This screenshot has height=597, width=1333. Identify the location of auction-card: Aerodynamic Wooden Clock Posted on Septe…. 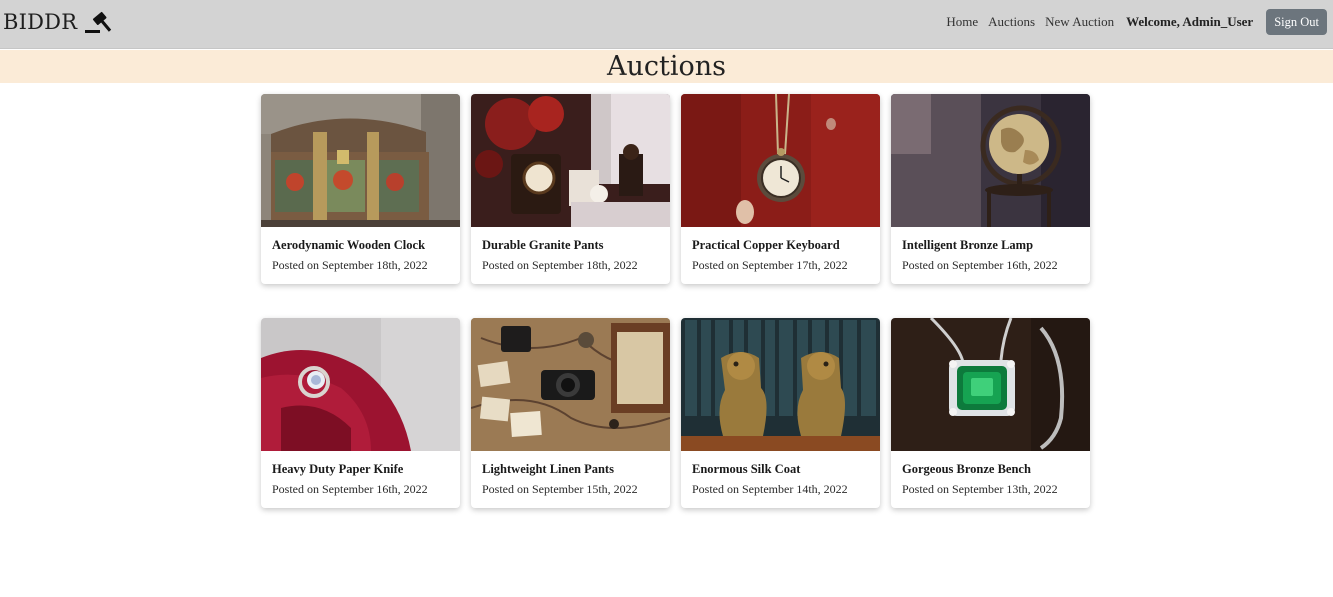
(360, 189).